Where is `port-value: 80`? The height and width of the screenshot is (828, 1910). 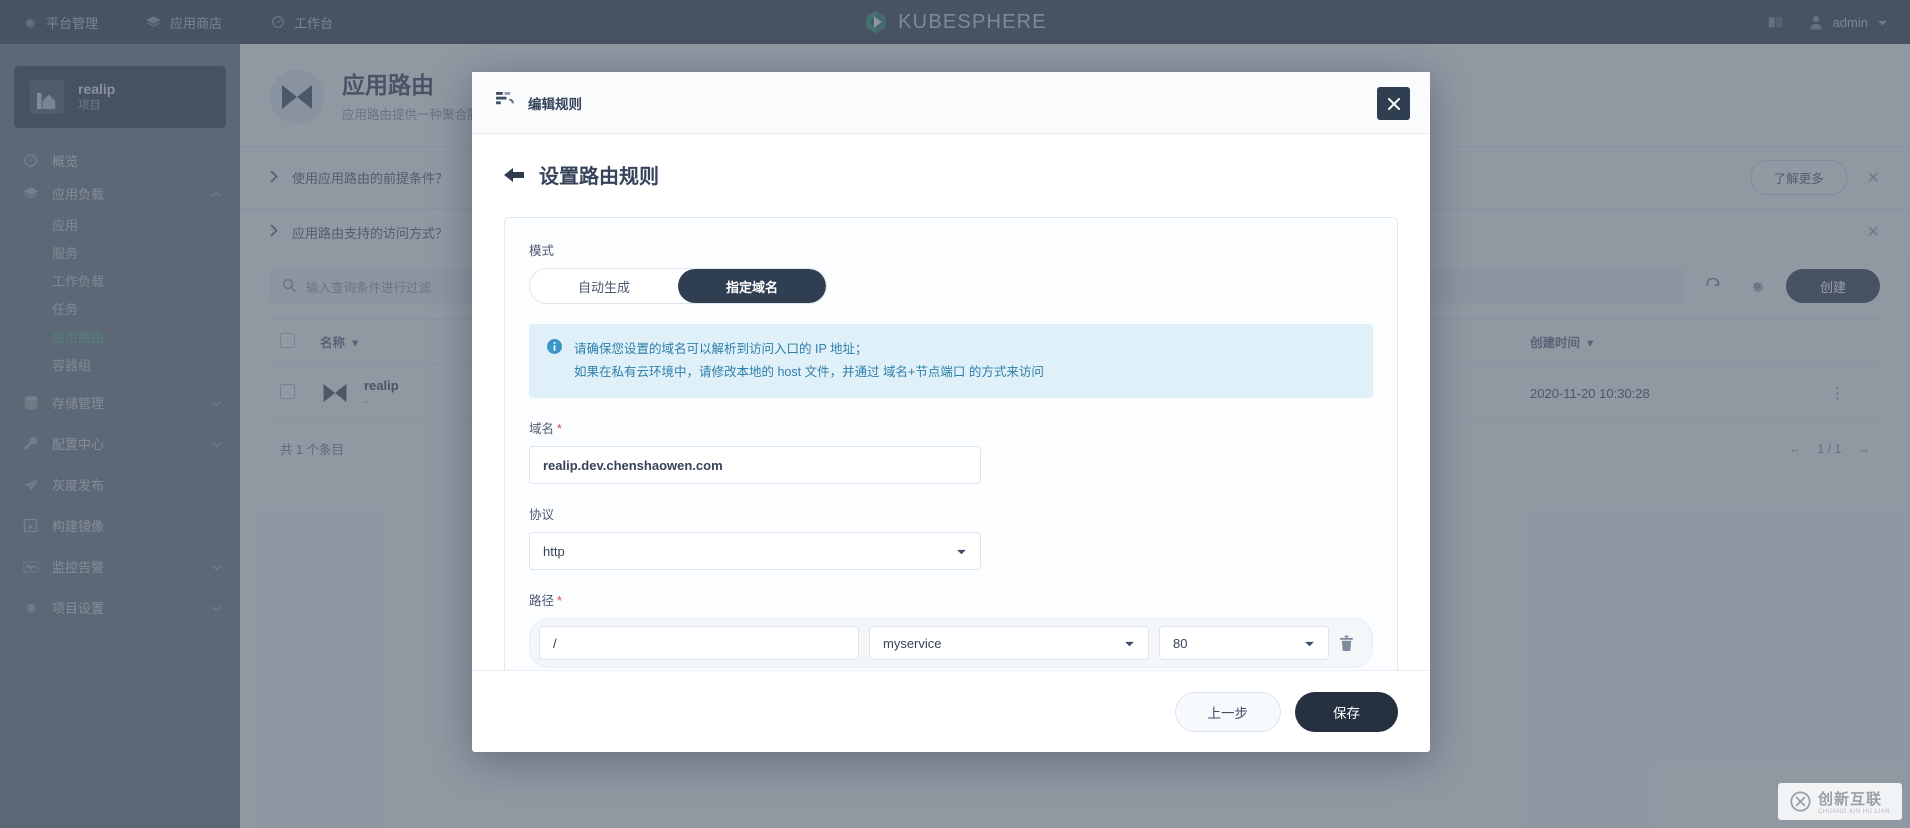 port-value: 80 is located at coordinates (1180, 643).